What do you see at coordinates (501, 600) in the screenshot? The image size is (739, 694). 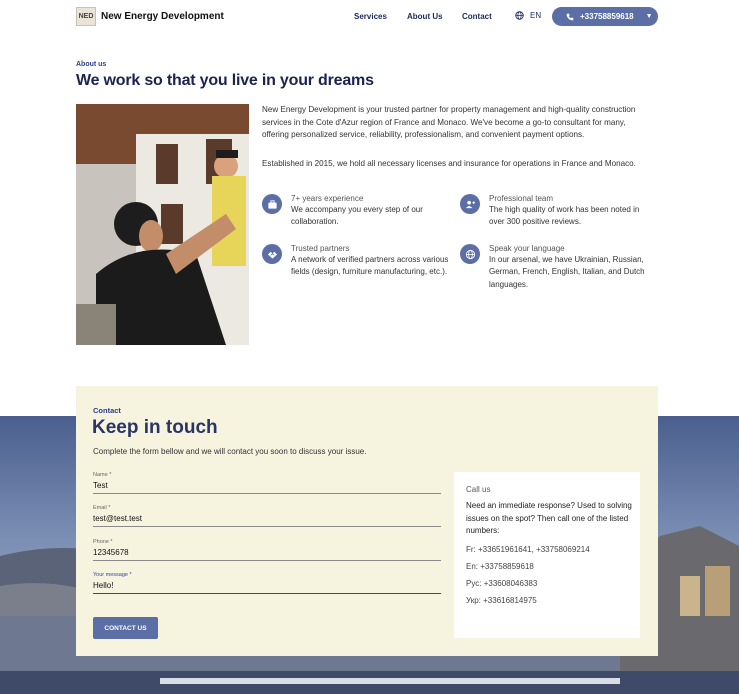 I see `phone-line-ua: Укр: +33616814975` at bounding box center [501, 600].